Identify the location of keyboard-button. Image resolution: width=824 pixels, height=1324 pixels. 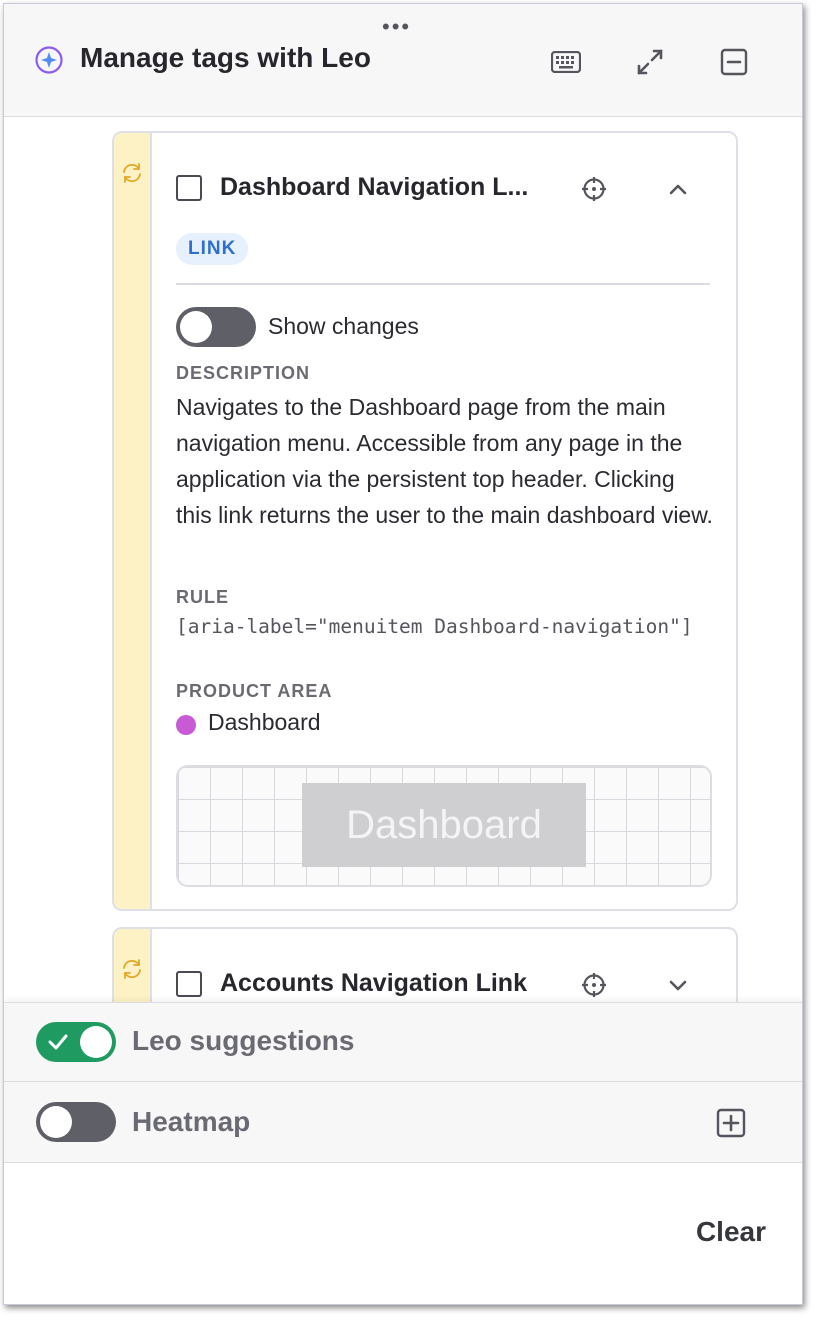
(566, 62).